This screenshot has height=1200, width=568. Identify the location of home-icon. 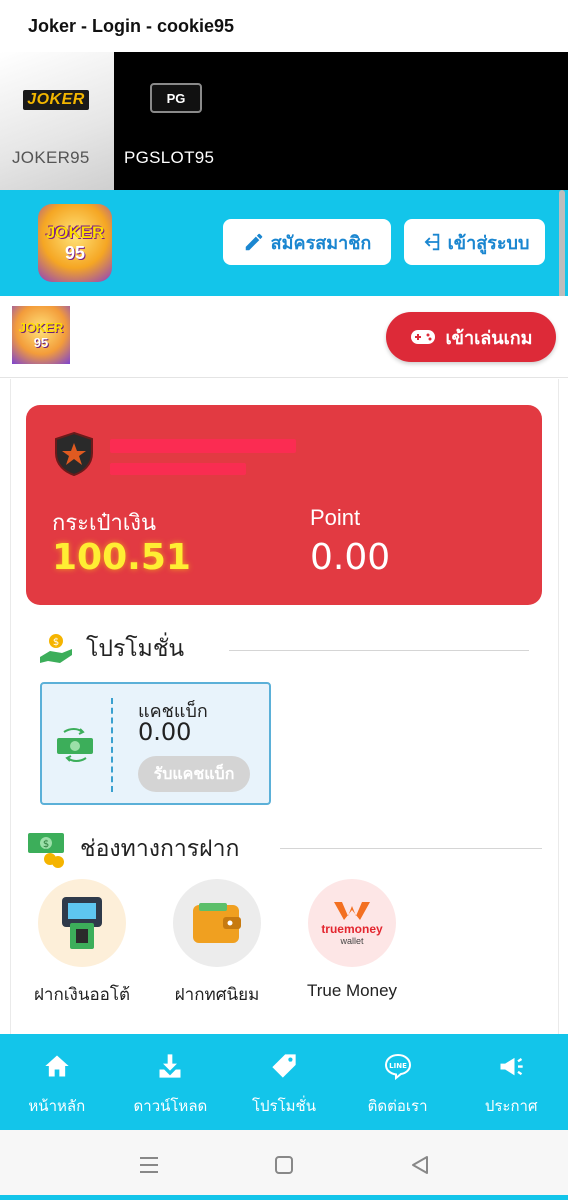
(57, 1066).